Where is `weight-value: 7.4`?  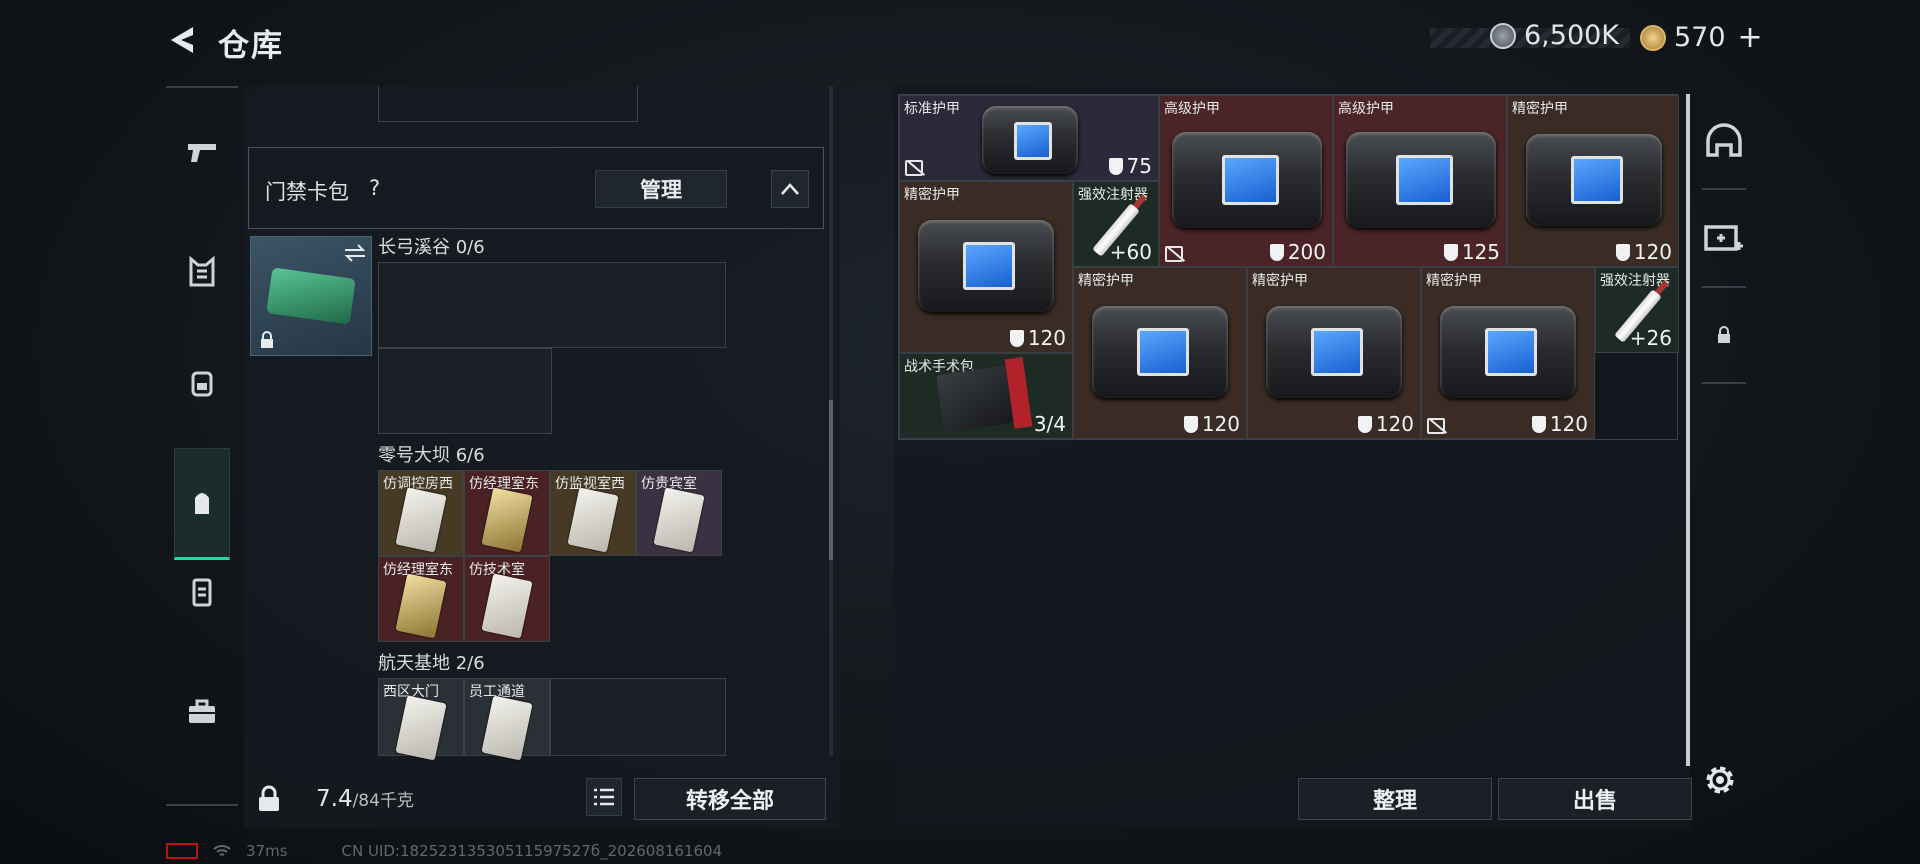 weight-value: 7.4 is located at coordinates (334, 799).